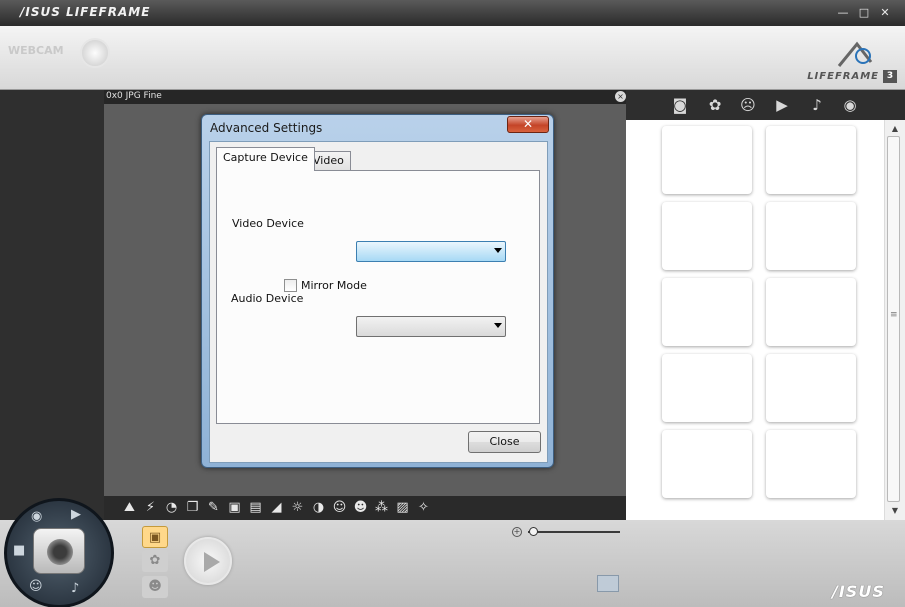  Describe the element at coordinates (318, 507) in the screenshot. I see `half-circle-icon: ◑` at that location.